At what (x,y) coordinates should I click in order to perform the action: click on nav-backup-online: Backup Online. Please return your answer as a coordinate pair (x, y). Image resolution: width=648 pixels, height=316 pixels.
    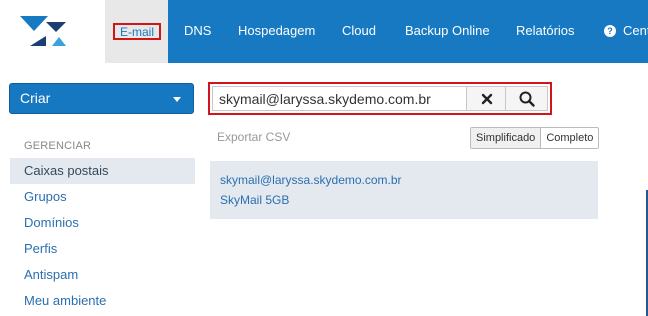
    Looking at the image, I should click on (447, 31).